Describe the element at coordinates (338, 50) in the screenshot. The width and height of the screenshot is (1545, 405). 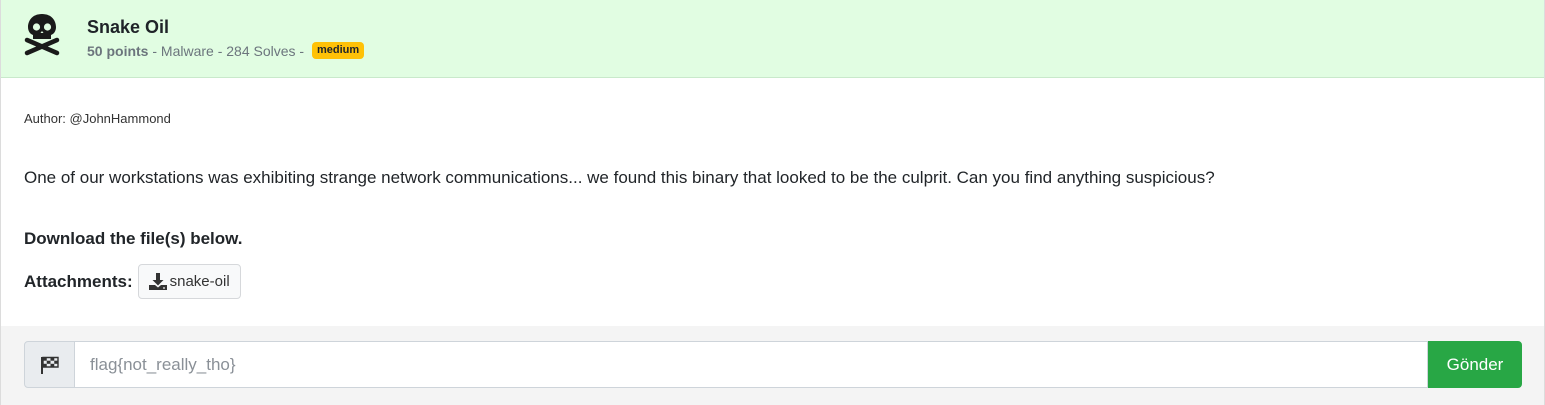
I see `difficulty-badge: medium` at that location.